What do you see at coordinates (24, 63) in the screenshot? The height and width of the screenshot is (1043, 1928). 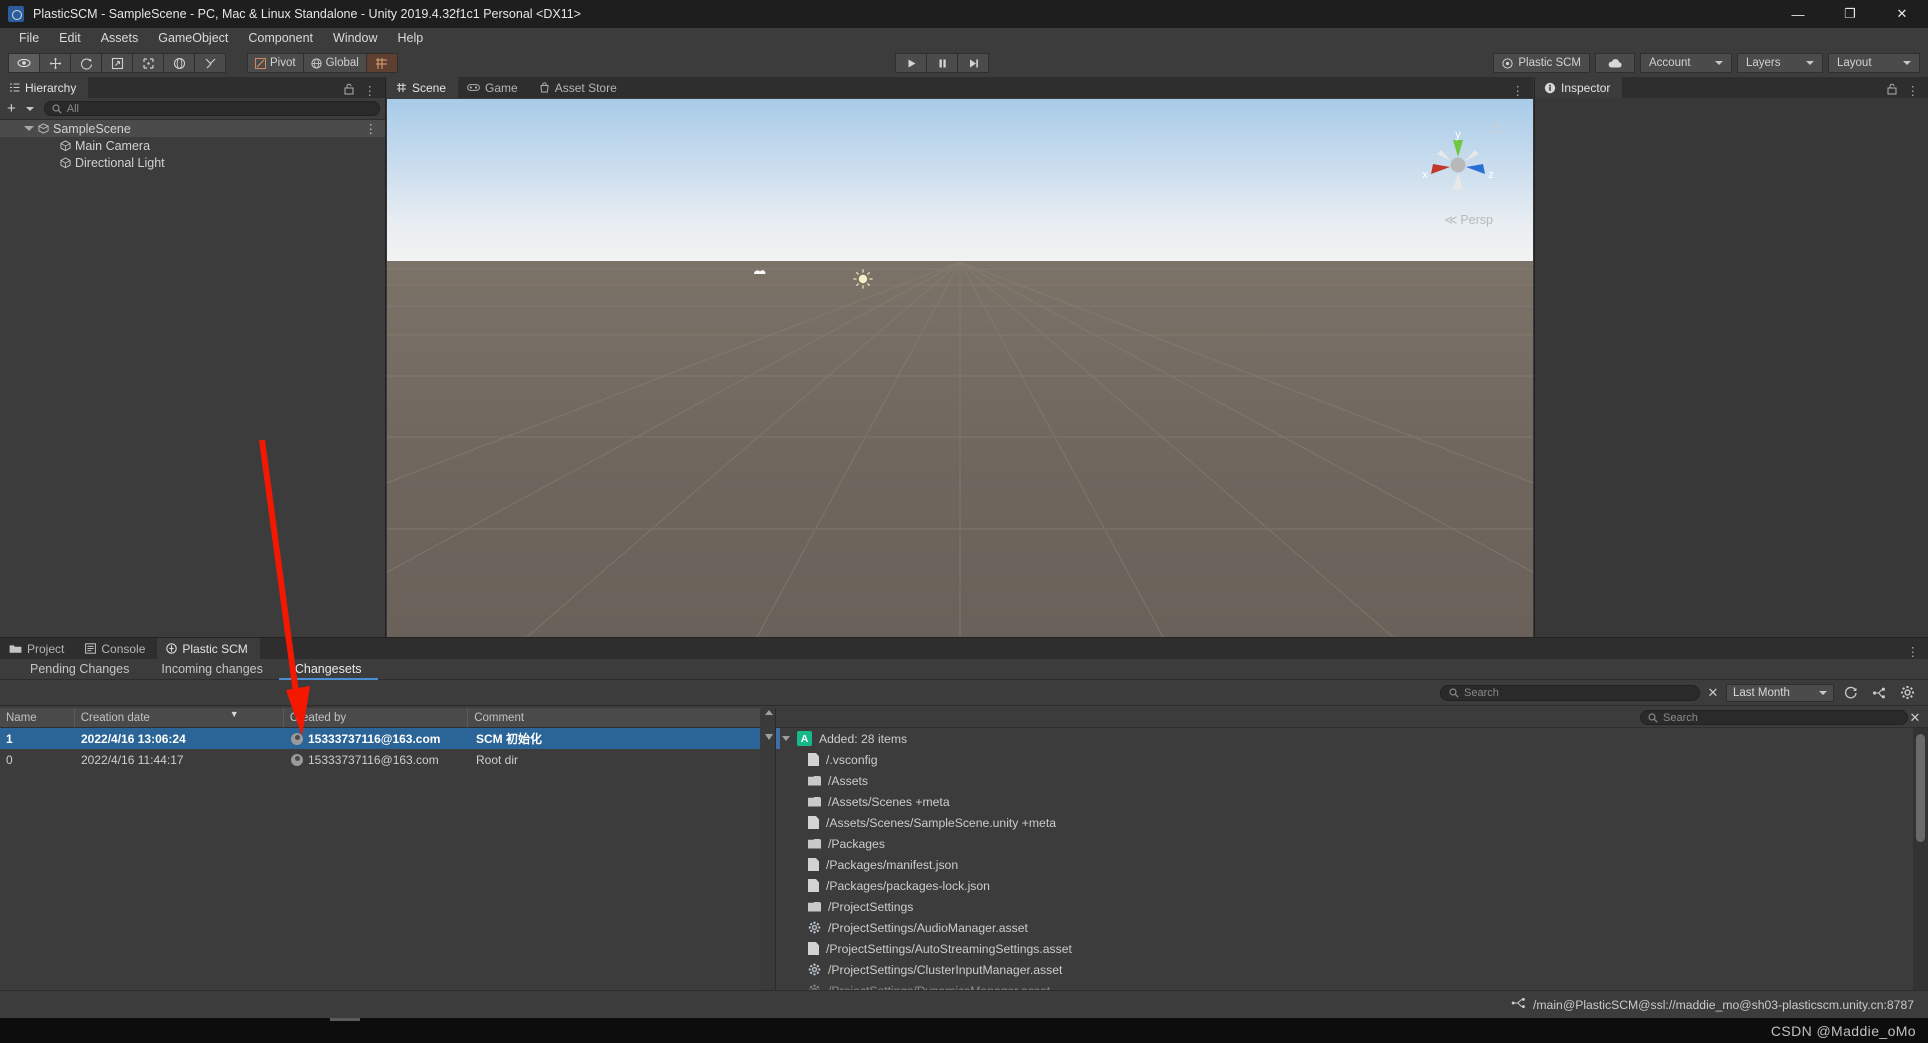 I see `hand-tool-icon` at bounding box center [24, 63].